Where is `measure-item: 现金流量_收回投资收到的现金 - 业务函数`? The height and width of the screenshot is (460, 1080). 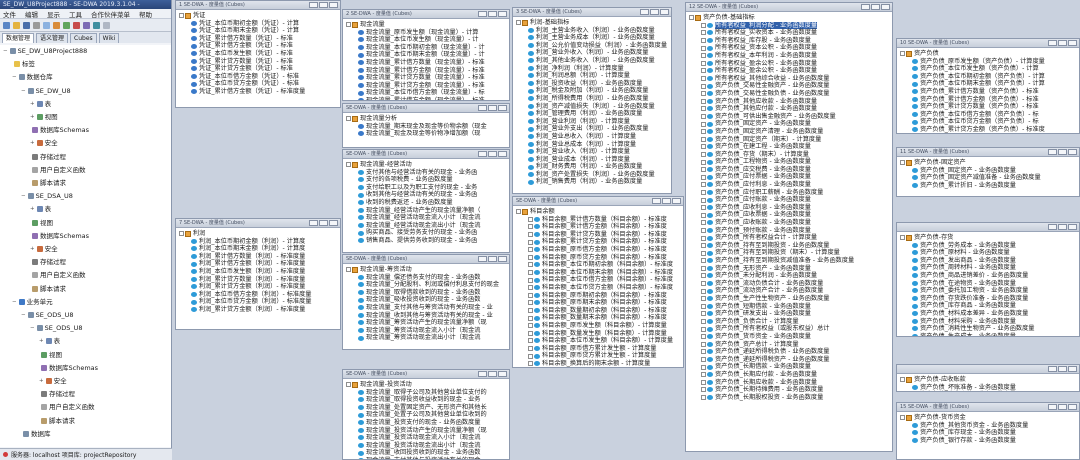 measure-item: 现金流量_收回投资收到的现金 - 业务函数 is located at coordinates (427, 453).